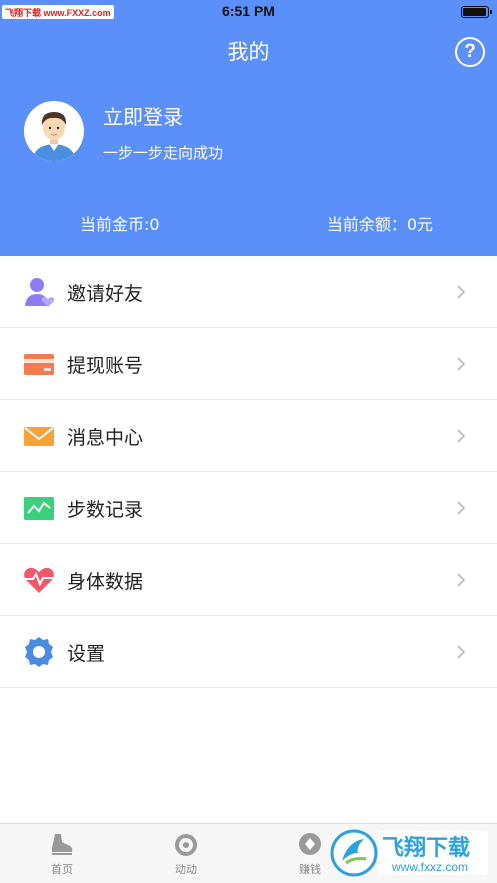  What do you see at coordinates (248, 52) in the screenshot?
I see `page-title: 我的` at bounding box center [248, 52].